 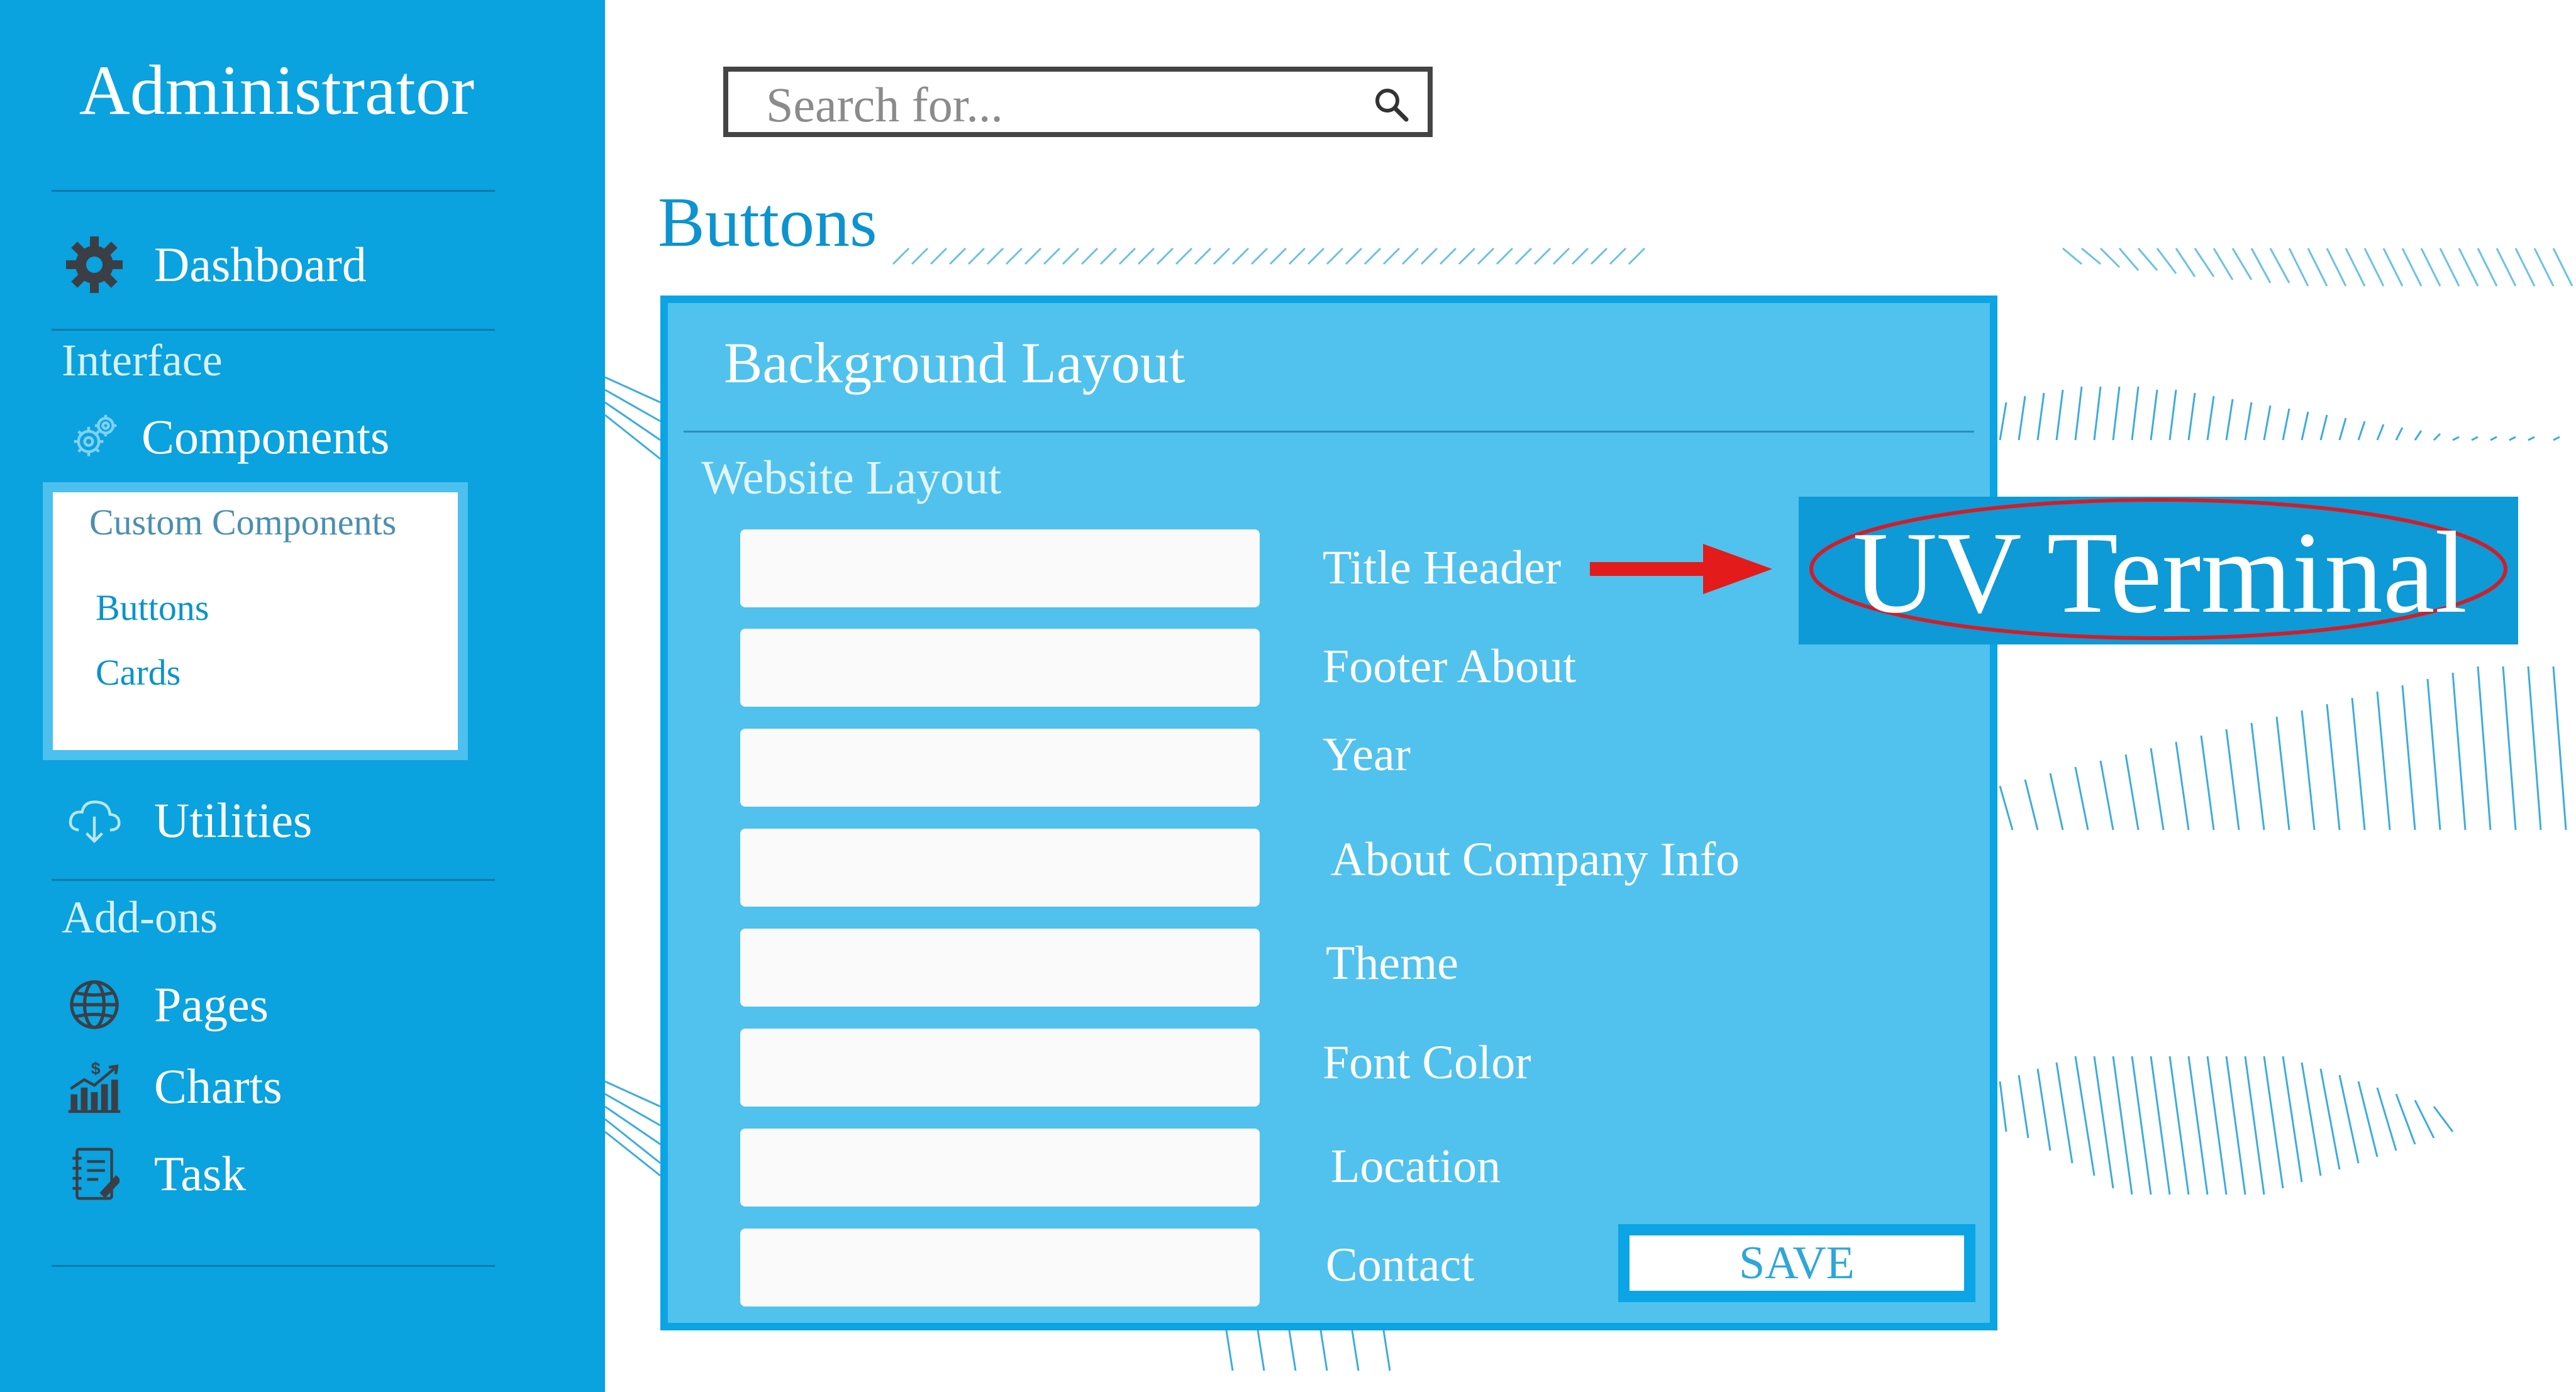 I want to click on sidebar-item-utilities: Utilities, so click(x=186, y=820).